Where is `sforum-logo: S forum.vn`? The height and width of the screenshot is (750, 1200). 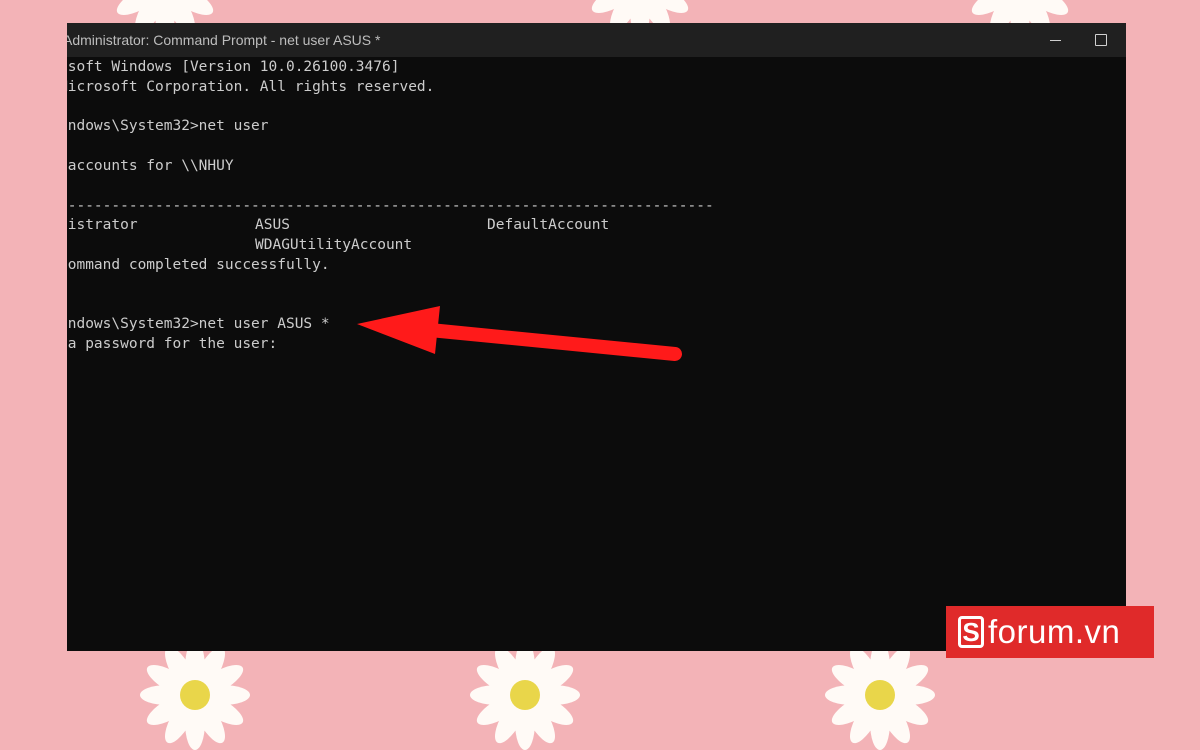 sforum-logo: S forum.vn is located at coordinates (1050, 632).